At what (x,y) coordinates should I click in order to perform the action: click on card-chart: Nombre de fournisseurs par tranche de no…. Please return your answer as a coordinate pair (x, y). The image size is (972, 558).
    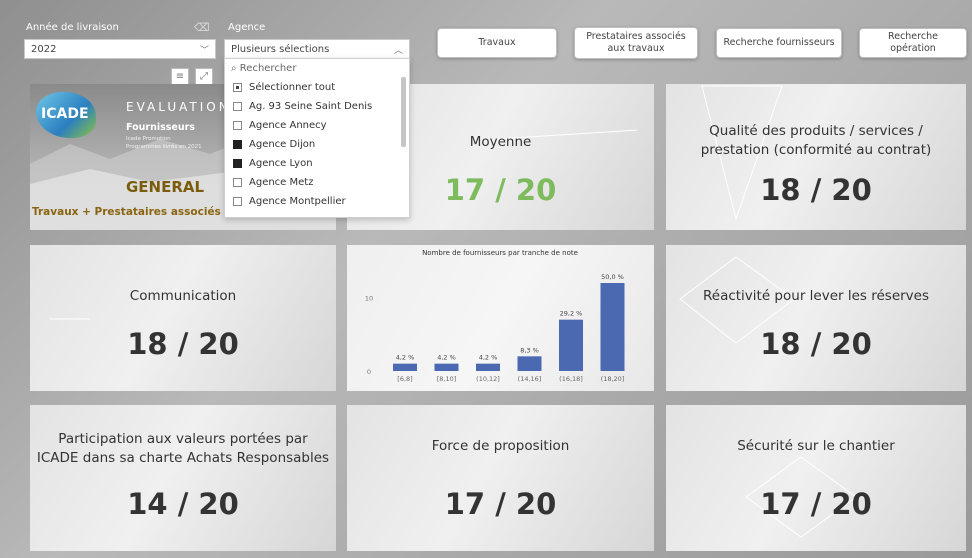
    Looking at the image, I should click on (500, 318).